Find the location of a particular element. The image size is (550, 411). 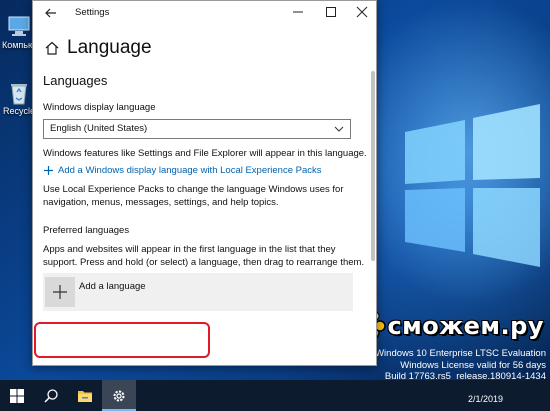

window-titlebar: Settings is located at coordinates (204, 13).